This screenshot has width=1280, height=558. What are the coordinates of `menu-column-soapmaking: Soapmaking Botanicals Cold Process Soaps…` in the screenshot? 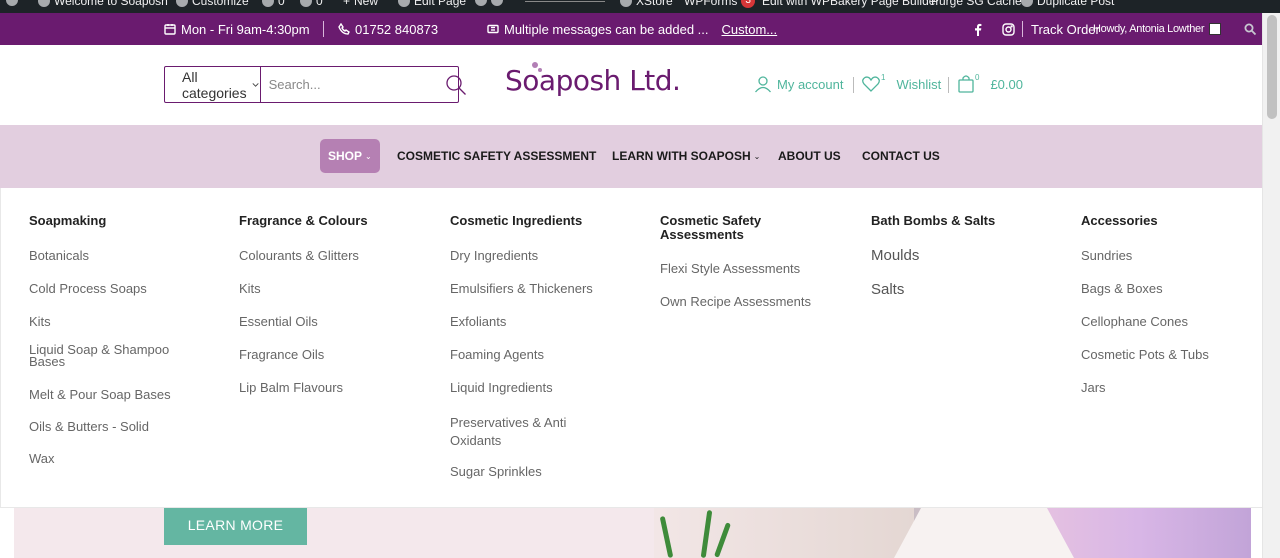 It's located at (124, 340).